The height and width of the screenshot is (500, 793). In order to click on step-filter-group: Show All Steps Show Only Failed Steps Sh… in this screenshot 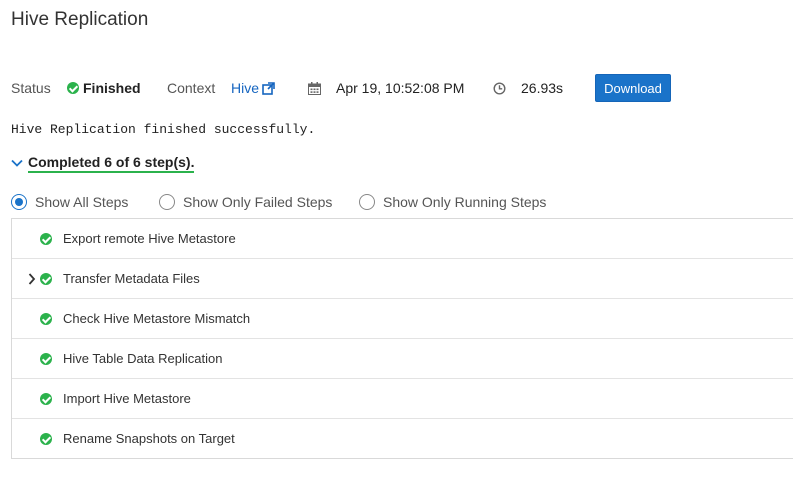, I will do `click(401, 202)`.